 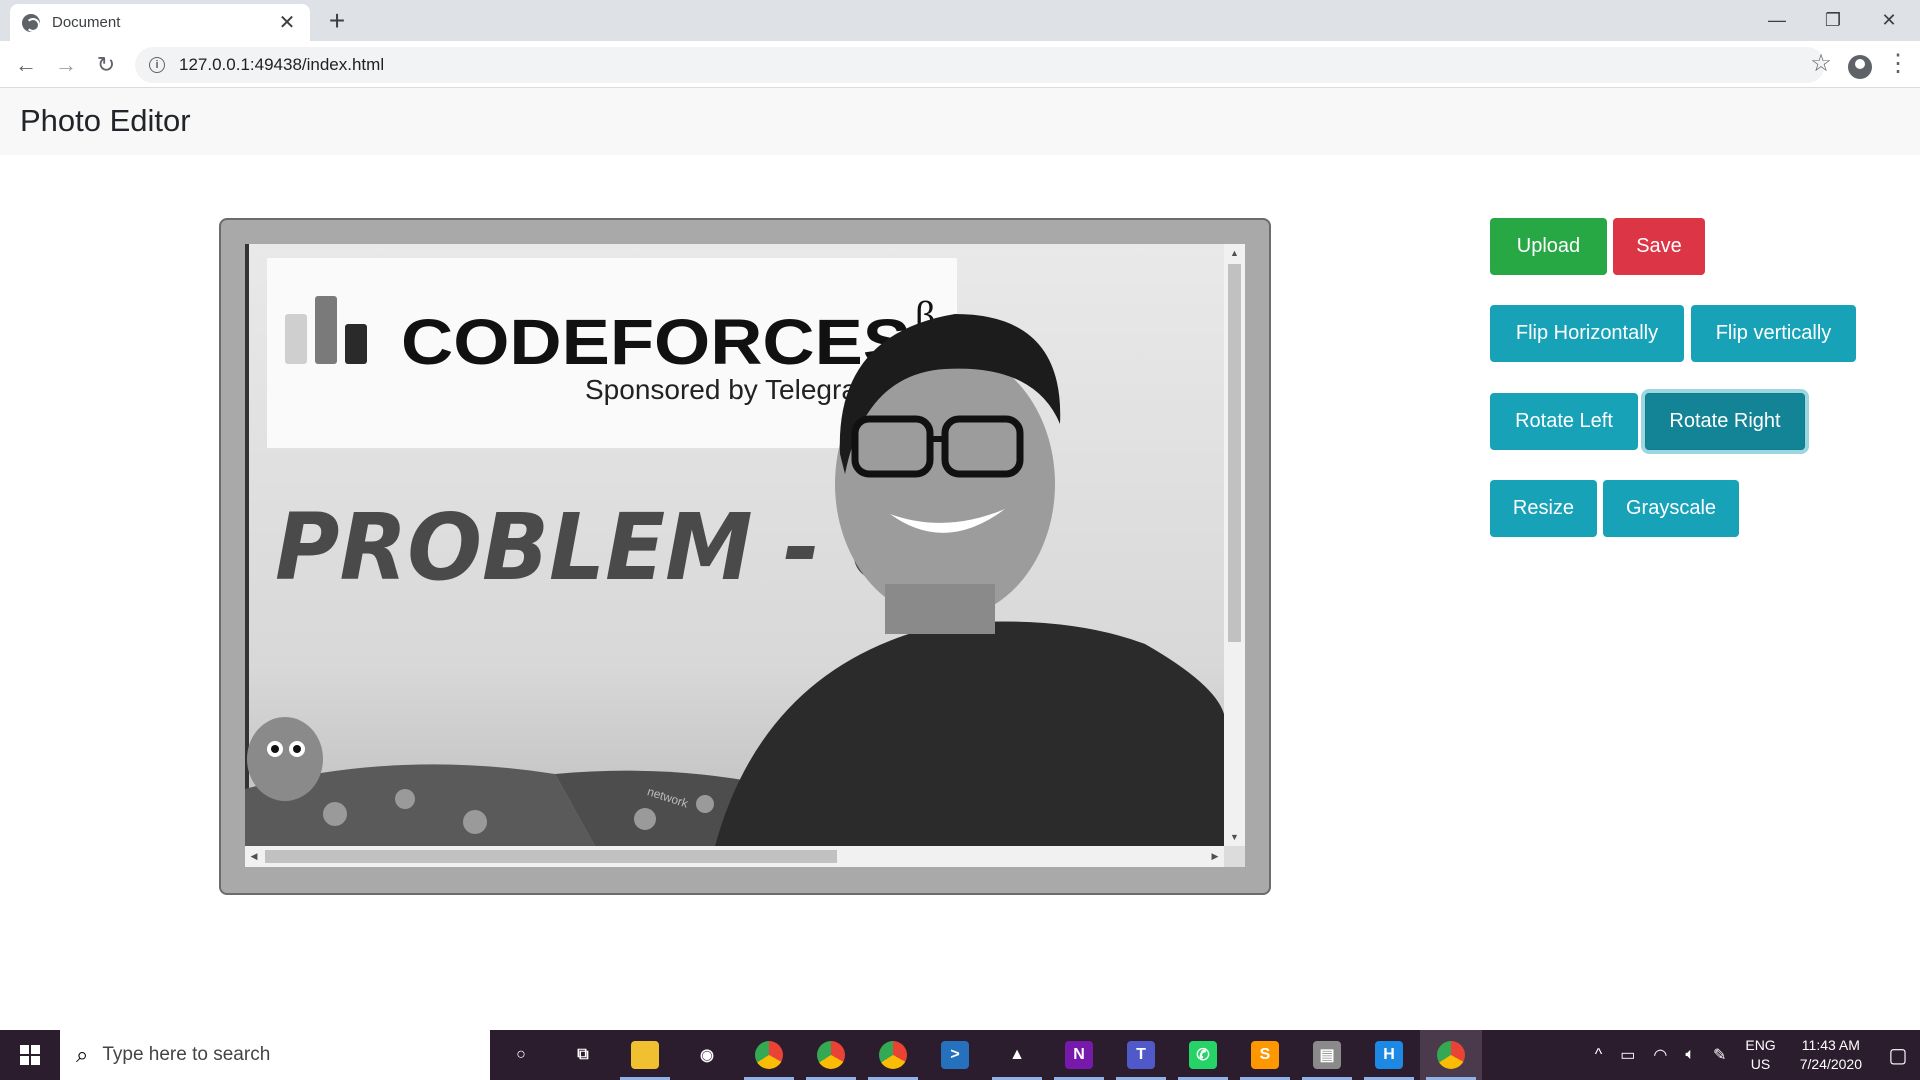 I want to click on taskbar-app-1: ⧉, so click(x=583, y=1055).